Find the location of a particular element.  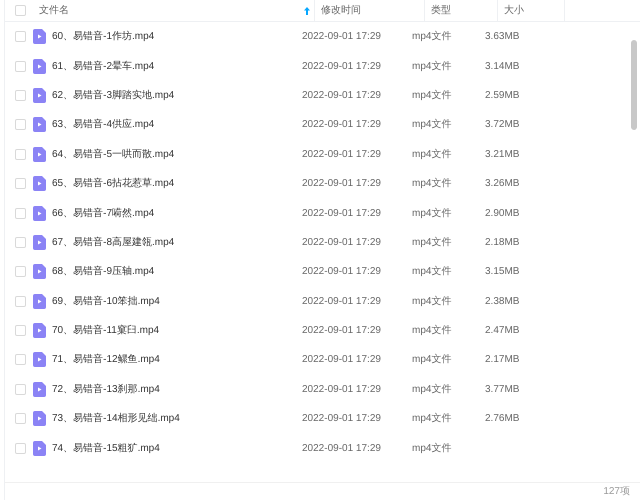

file-size: 3.26MB is located at coordinates (502, 184).